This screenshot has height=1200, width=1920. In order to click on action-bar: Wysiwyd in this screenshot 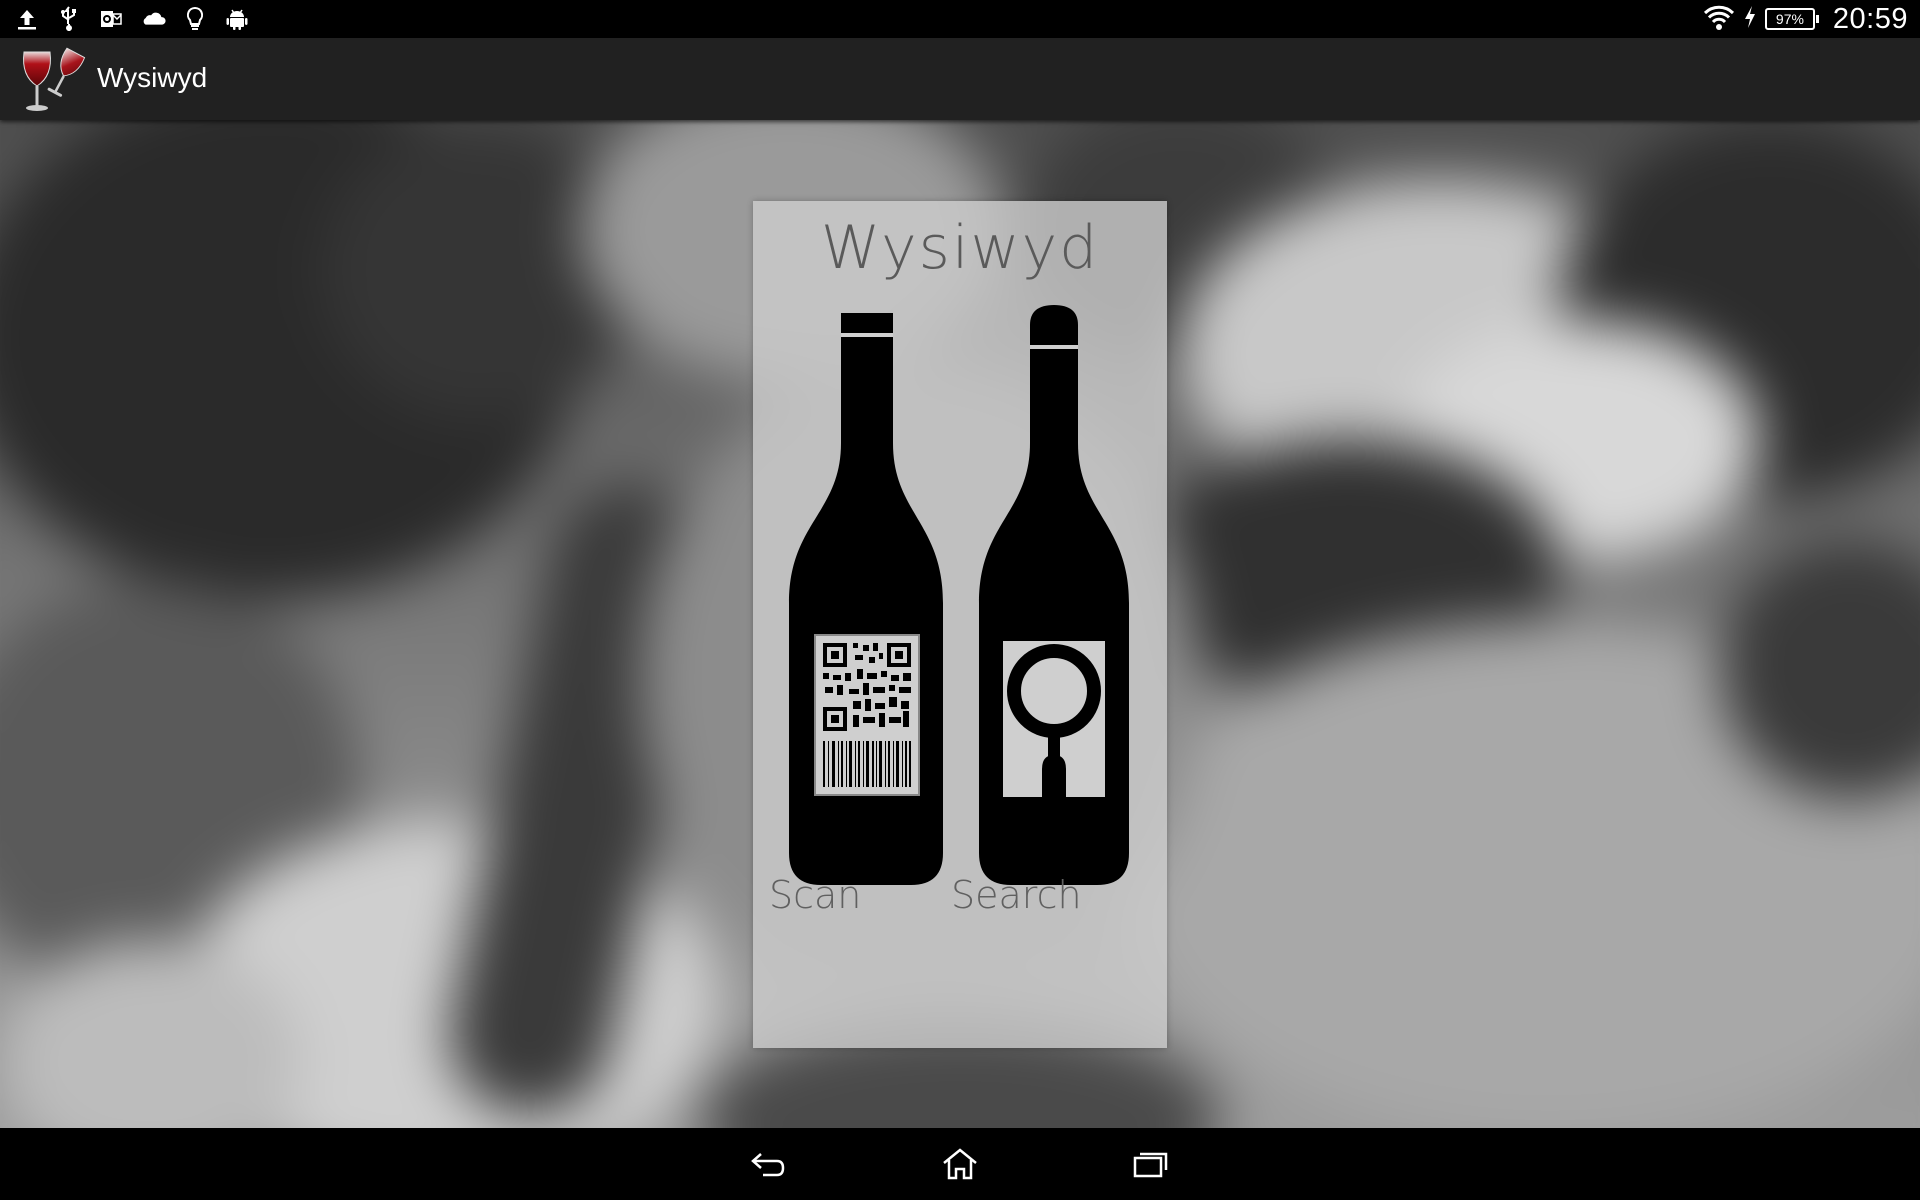, I will do `click(960, 79)`.